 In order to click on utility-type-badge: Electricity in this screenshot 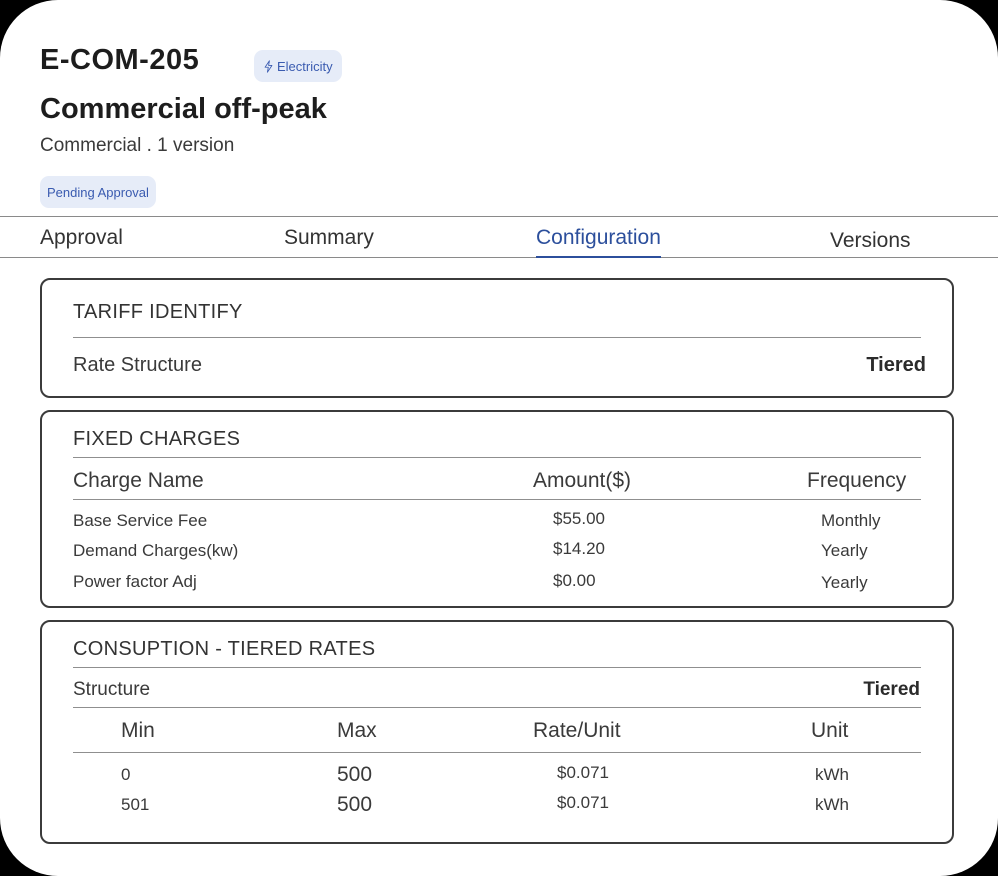, I will do `click(298, 66)`.